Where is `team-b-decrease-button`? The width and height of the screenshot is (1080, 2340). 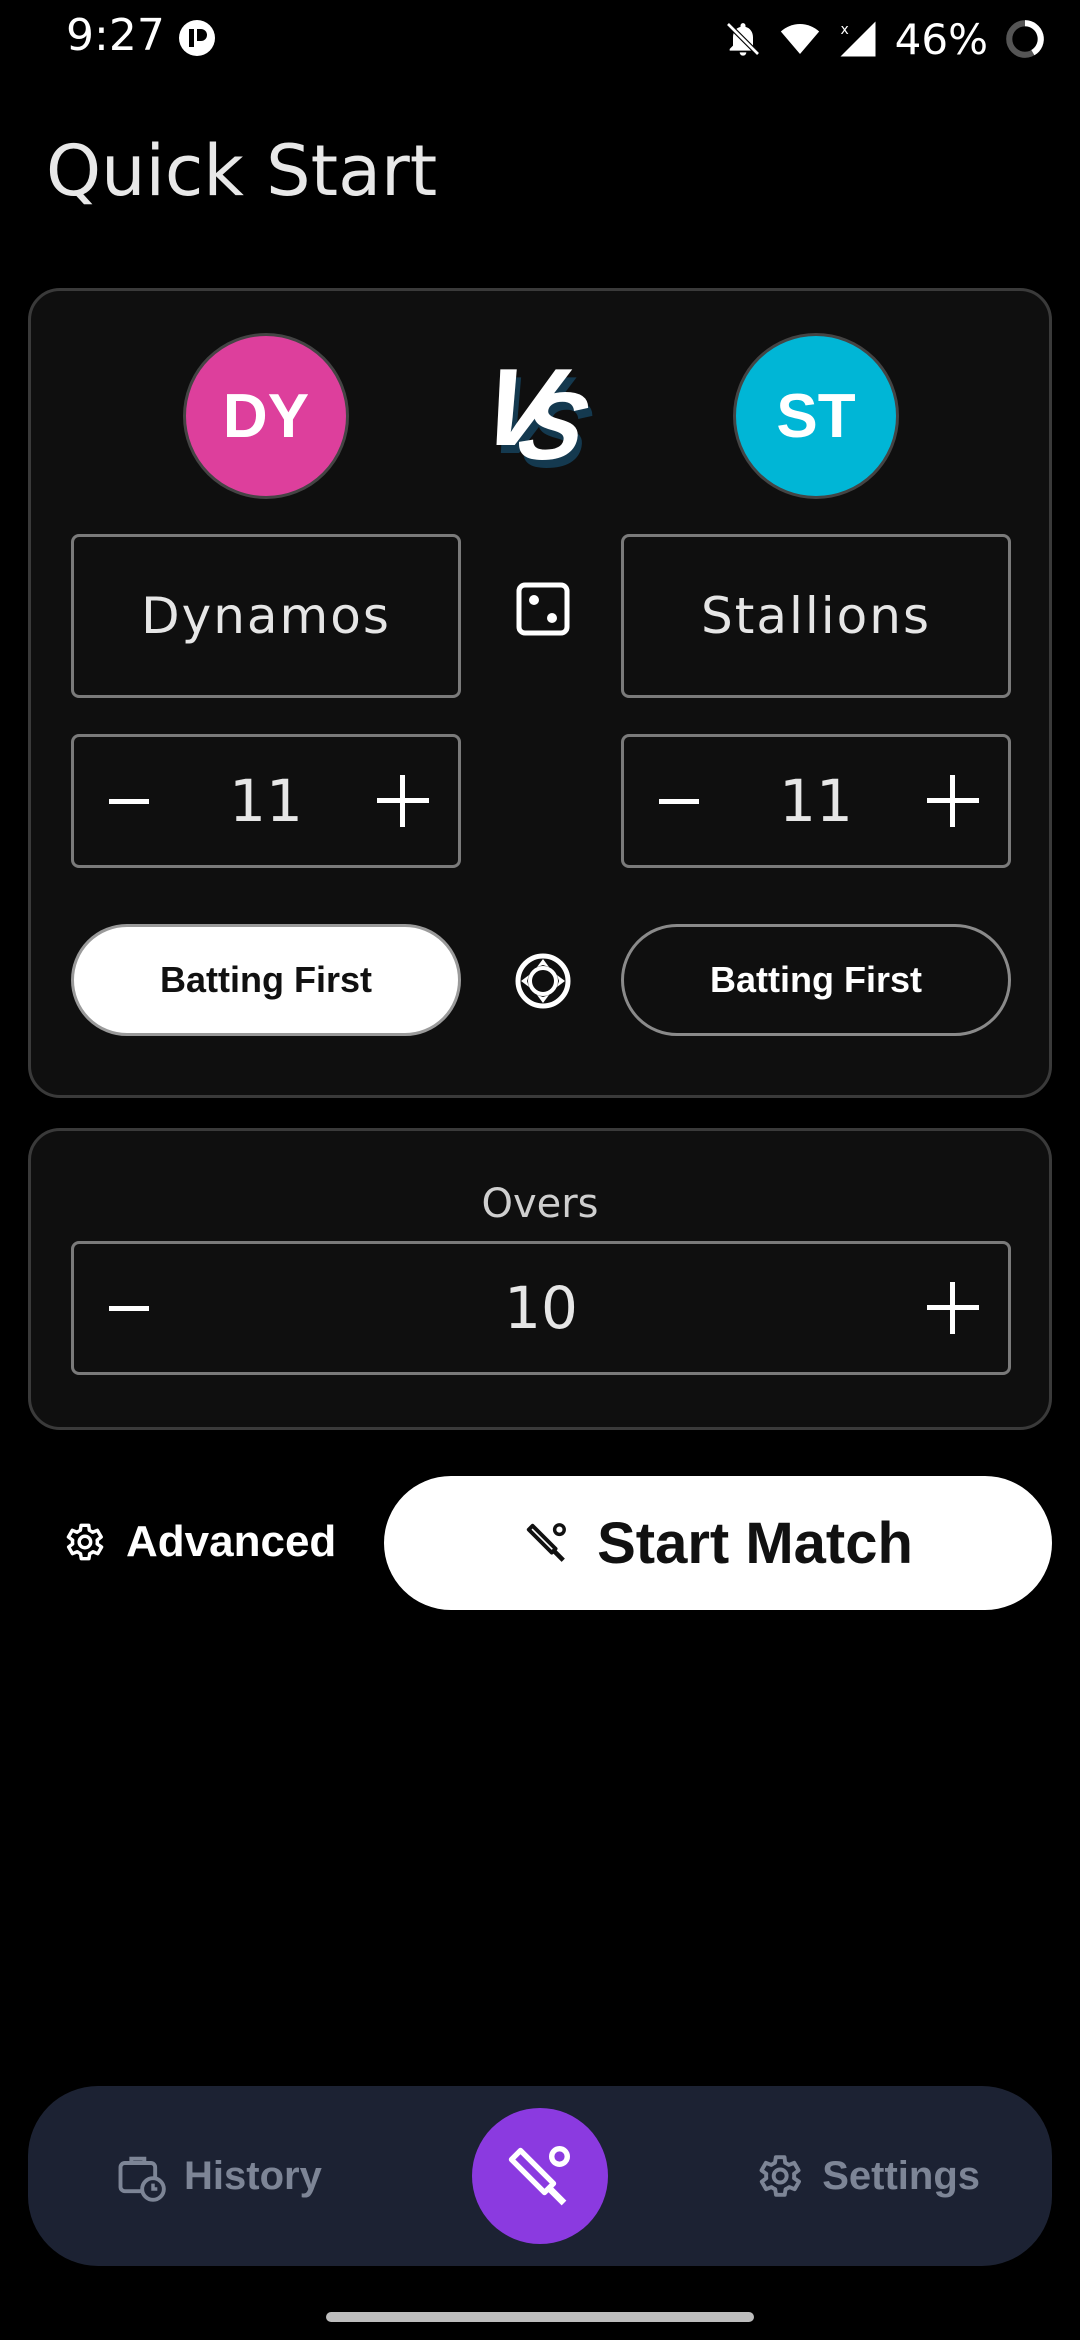 team-b-decrease-button is located at coordinates (679, 801).